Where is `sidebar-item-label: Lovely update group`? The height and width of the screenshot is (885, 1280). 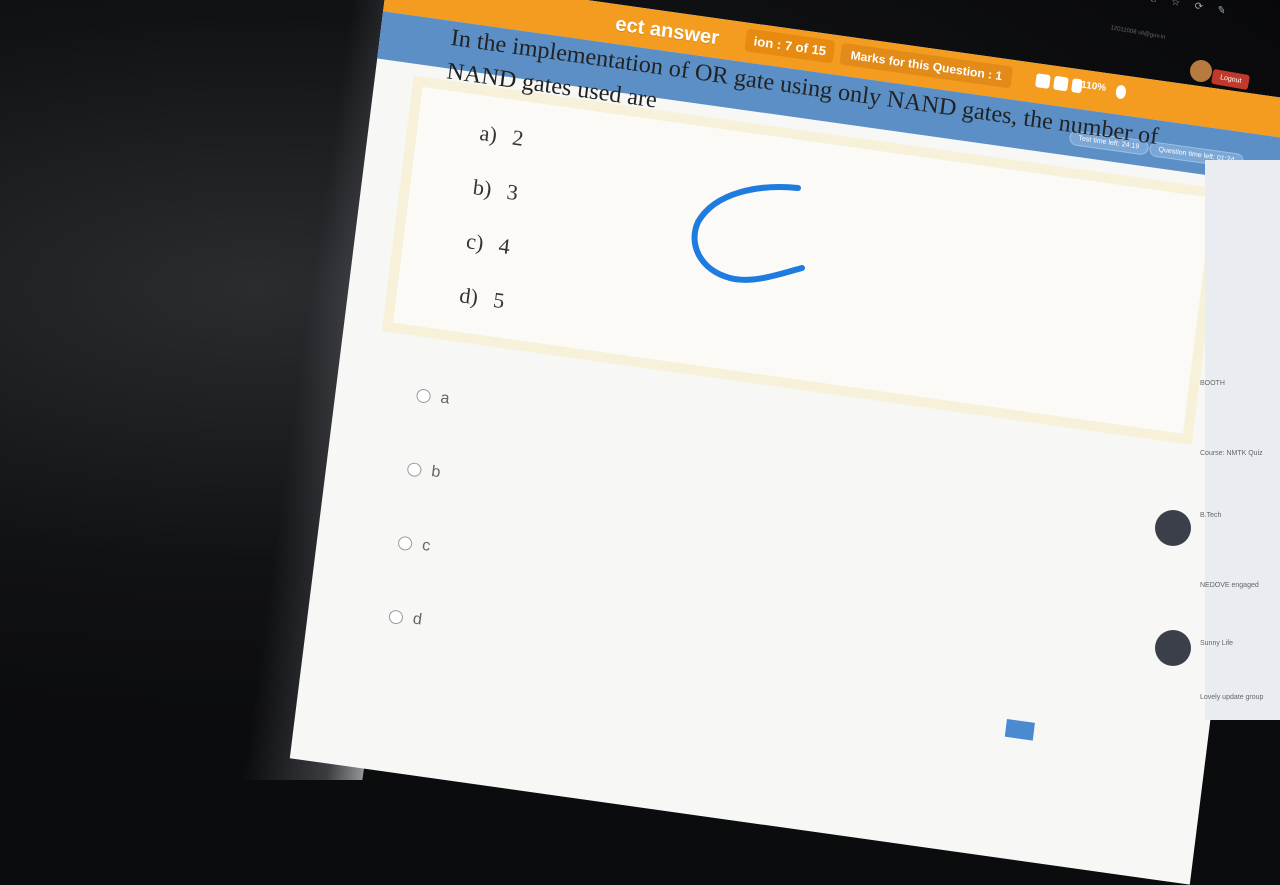 sidebar-item-label: Lovely update group is located at coordinates (1232, 697).